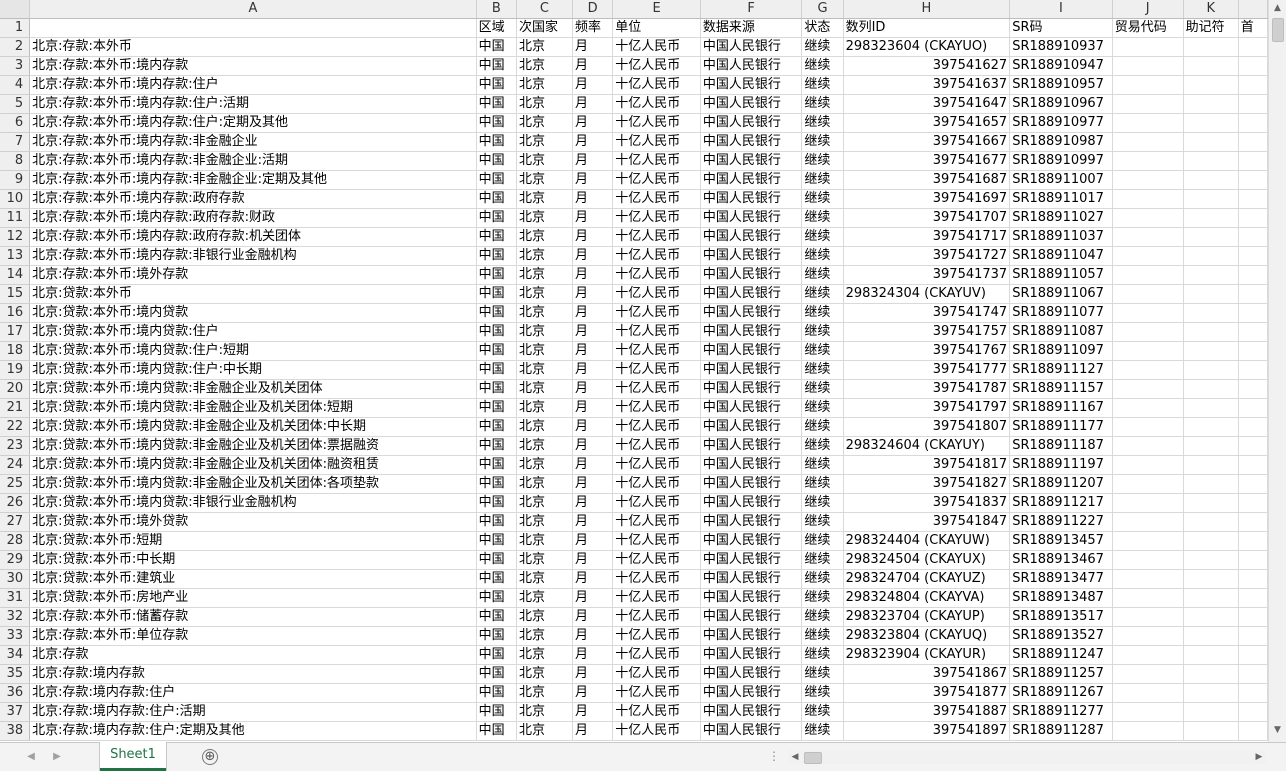  I want to click on cell-series-name: 北京:存款:本外币:境内存款:非金融企业:活期, so click(253, 161).